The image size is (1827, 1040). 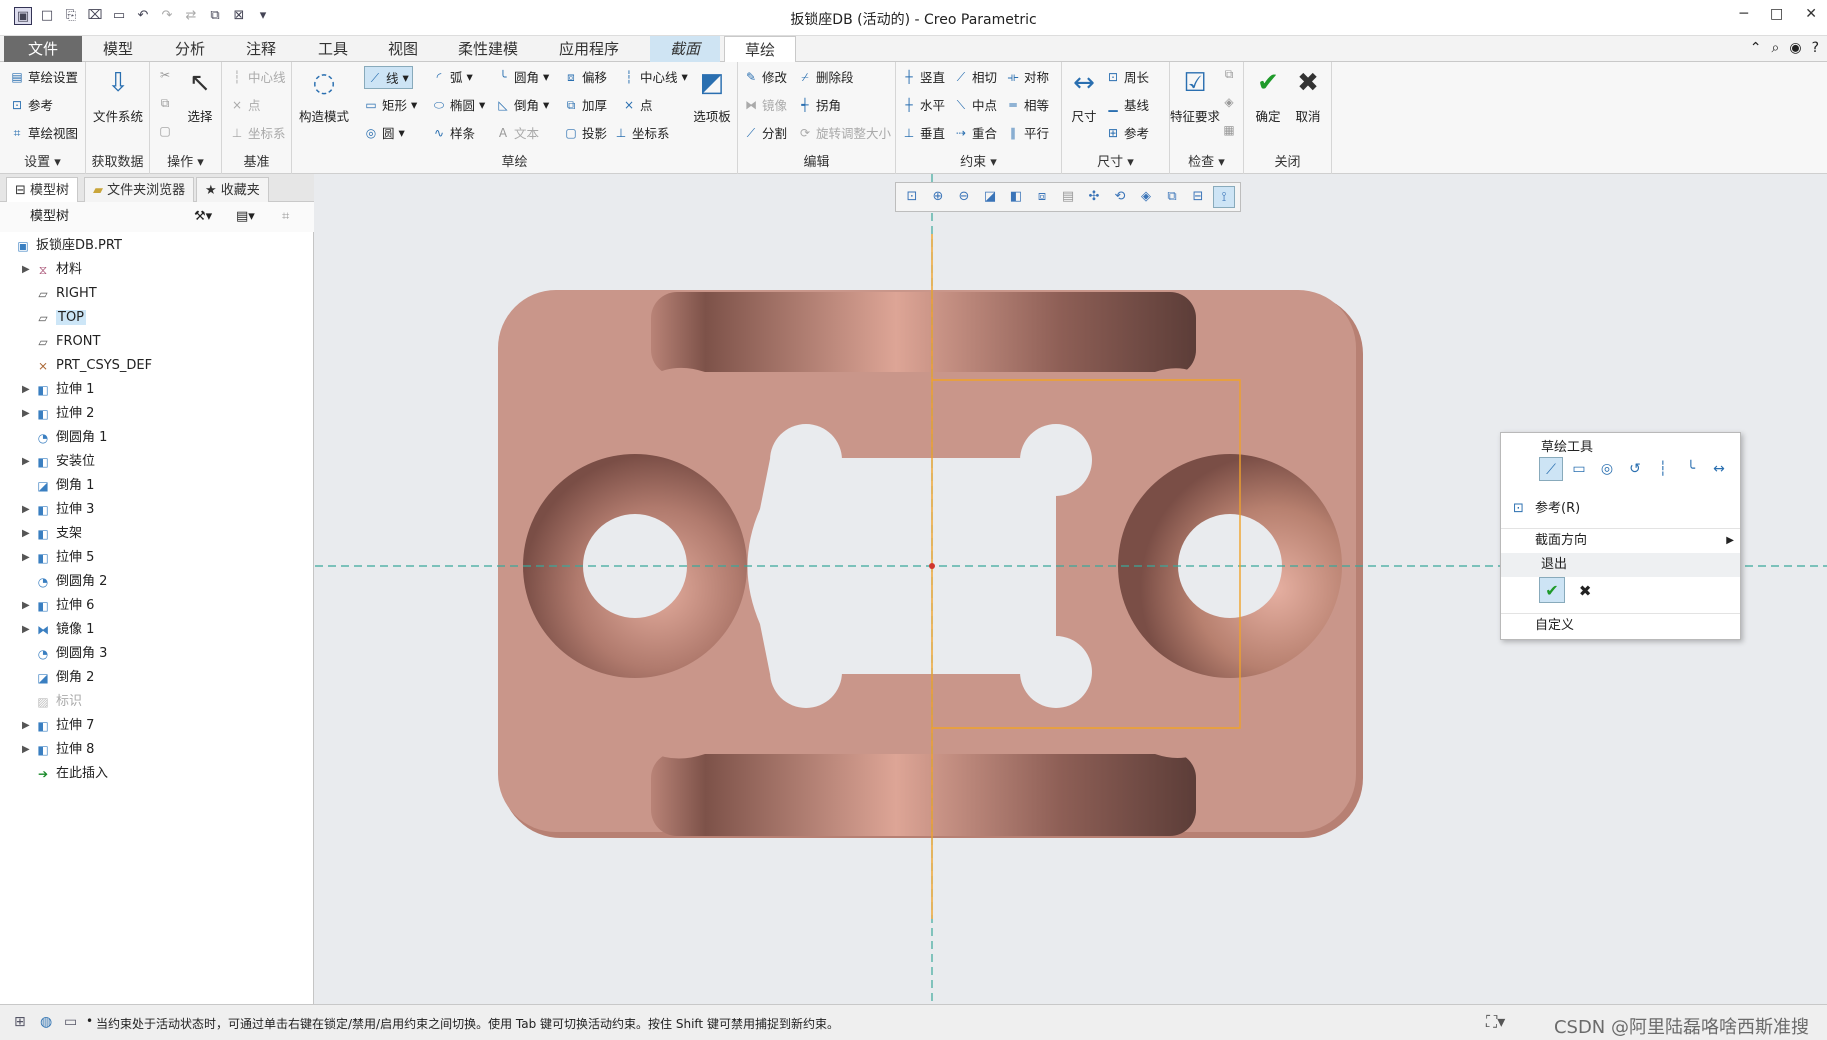 What do you see at coordinates (923, 104) in the screenshot?
I see `horizontal-button: ┼ 水平` at bounding box center [923, 104].